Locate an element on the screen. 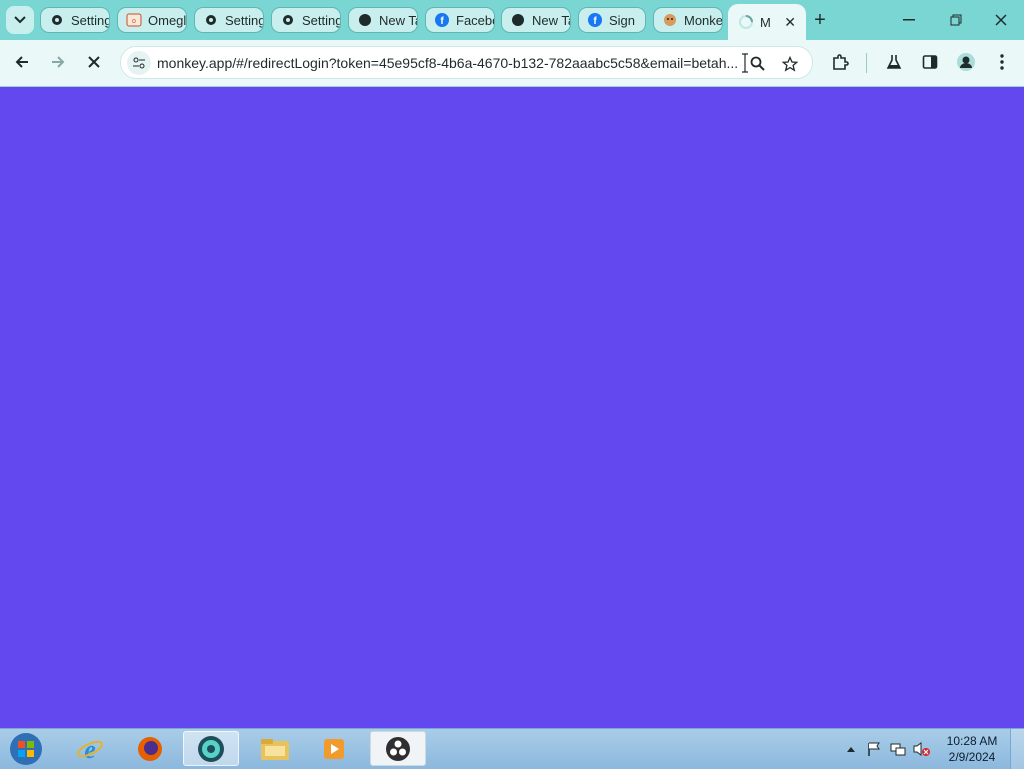  tab-title: M is located at coordinates (765, 22).